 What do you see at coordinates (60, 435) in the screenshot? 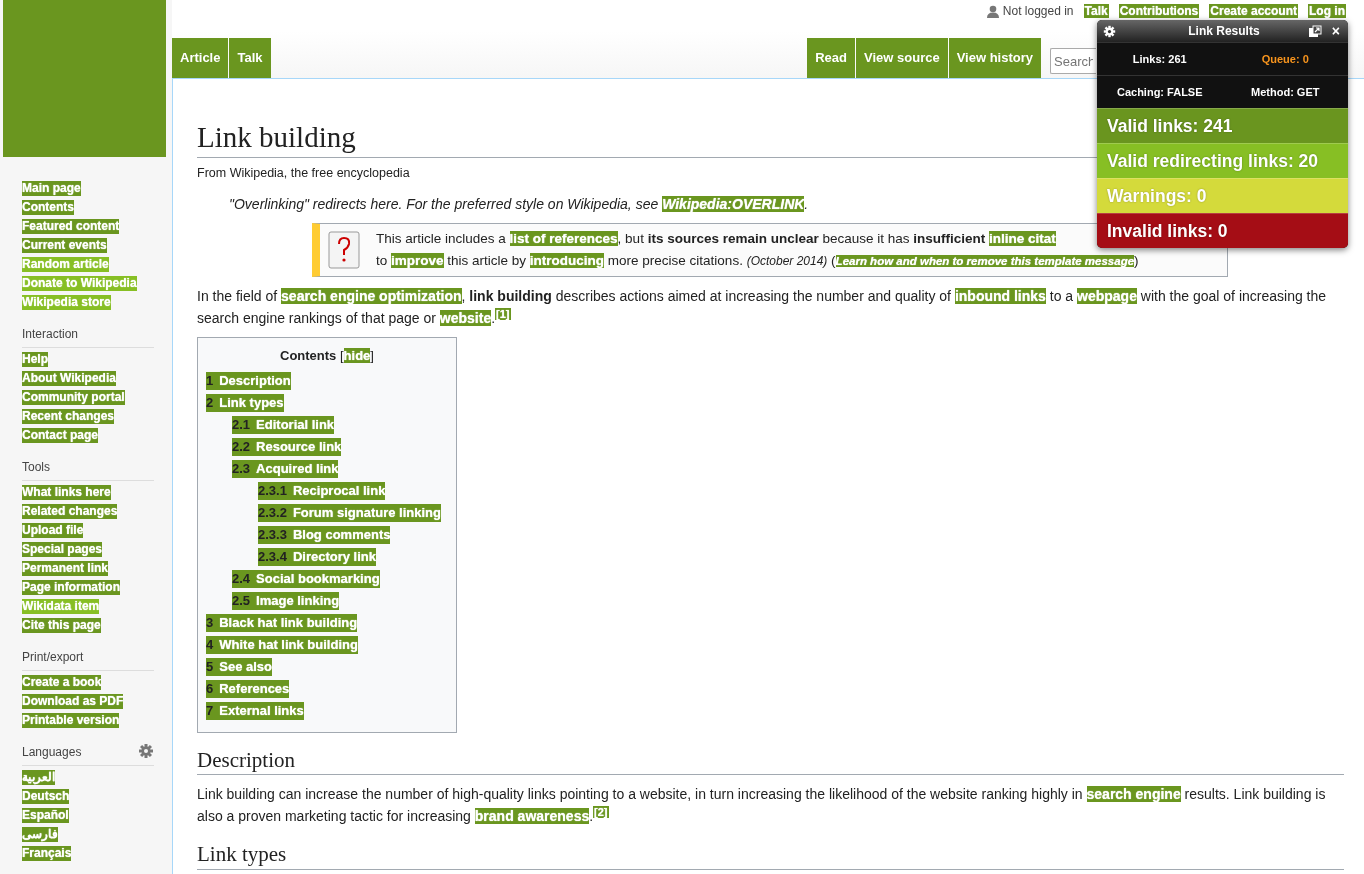
I see `sidebar-link: Contact page` at bounding box center [60, 435].